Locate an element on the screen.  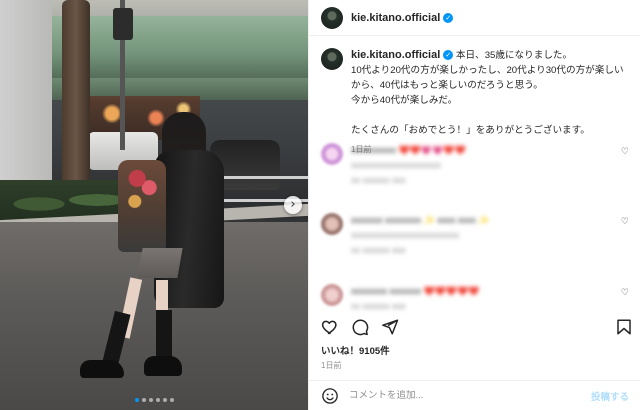
caption-line: 10代より20代の方が楽しかったし、20代より30代の方が楽しい is located at coordinates (487, 70).